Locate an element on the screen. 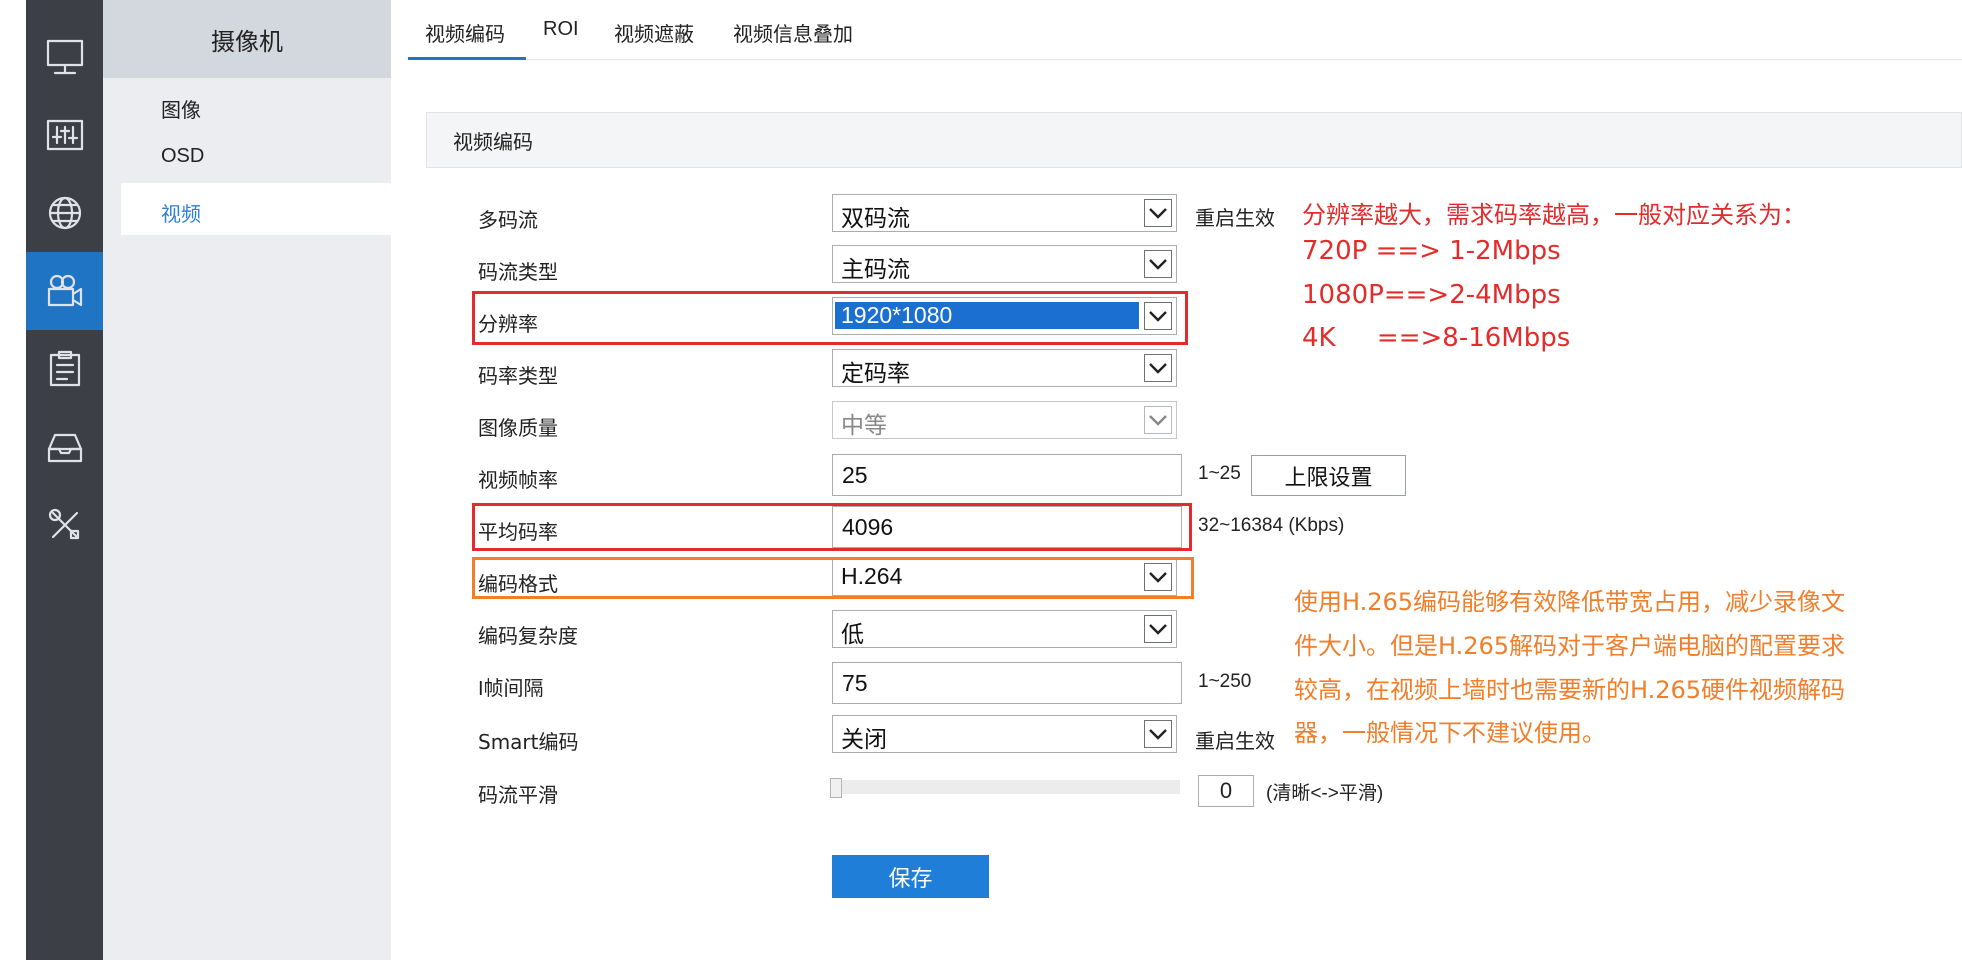 The image size is (1962, 977). label-complexity: 编码复杂度 is located at coordinates (528, 636).